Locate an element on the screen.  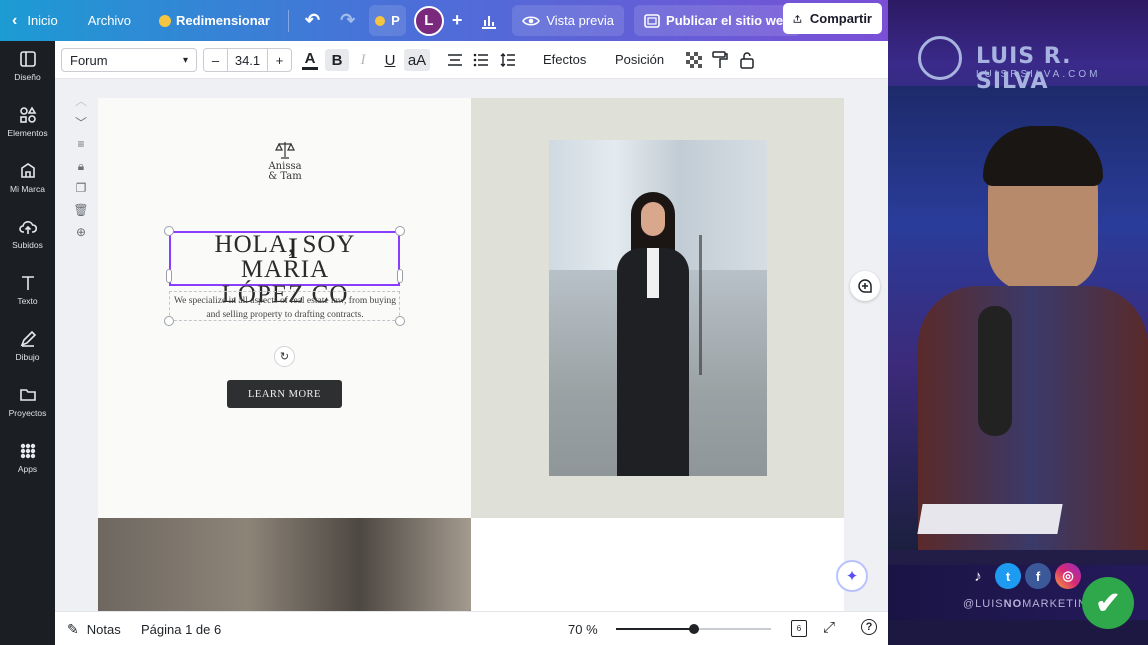
tiktok-icon: ♪ is located at coordinates (978, 576).